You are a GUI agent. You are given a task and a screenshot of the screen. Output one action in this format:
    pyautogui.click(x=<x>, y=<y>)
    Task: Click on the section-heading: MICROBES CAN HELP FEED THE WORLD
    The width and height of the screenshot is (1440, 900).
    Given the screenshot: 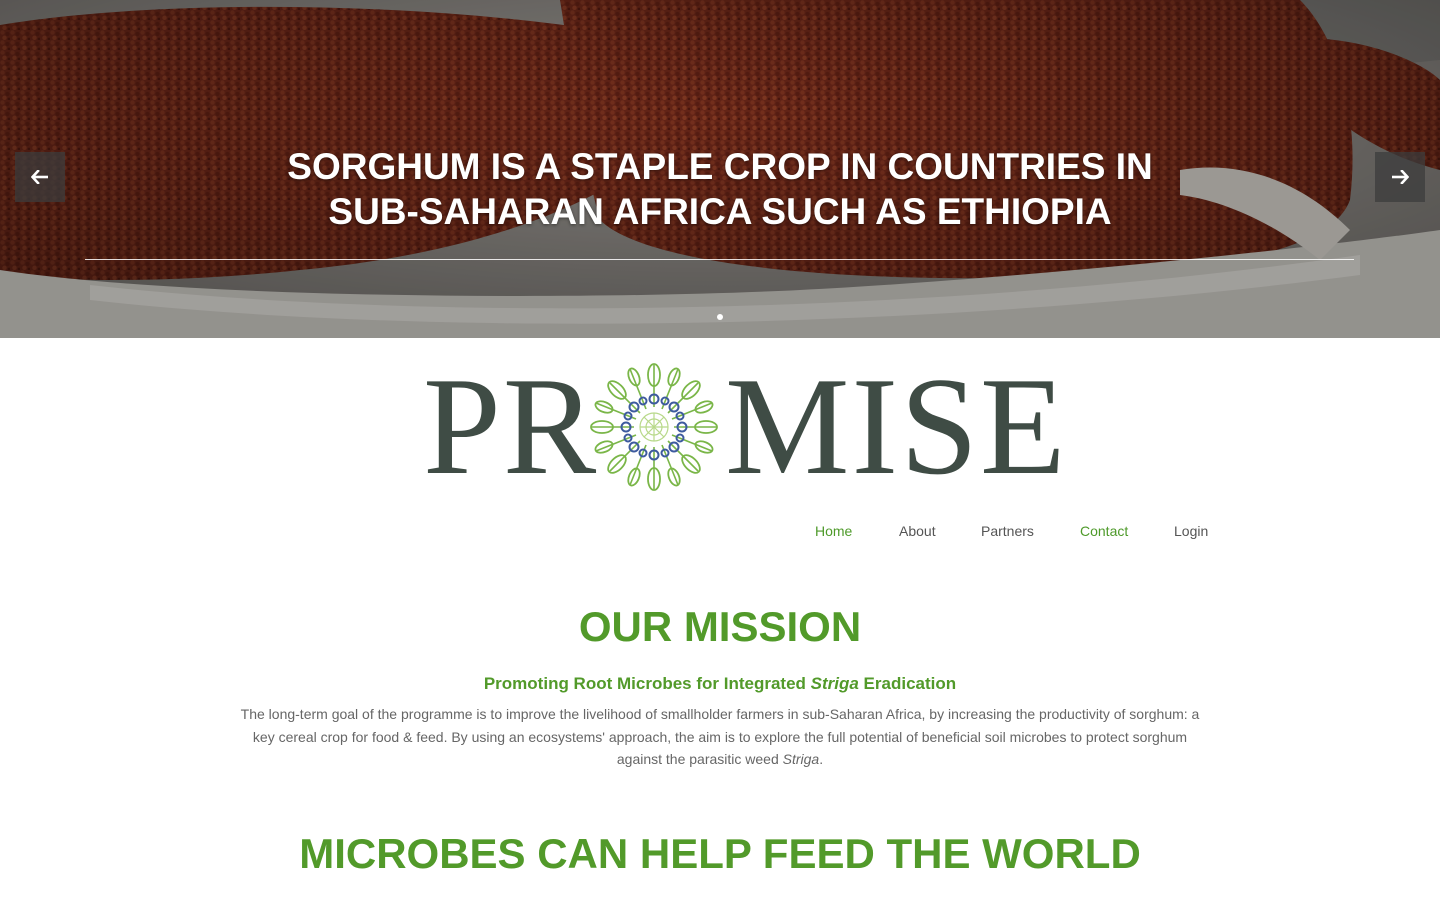 What is the action you would take?
    pyautogui.click(x=720, y=853)
    